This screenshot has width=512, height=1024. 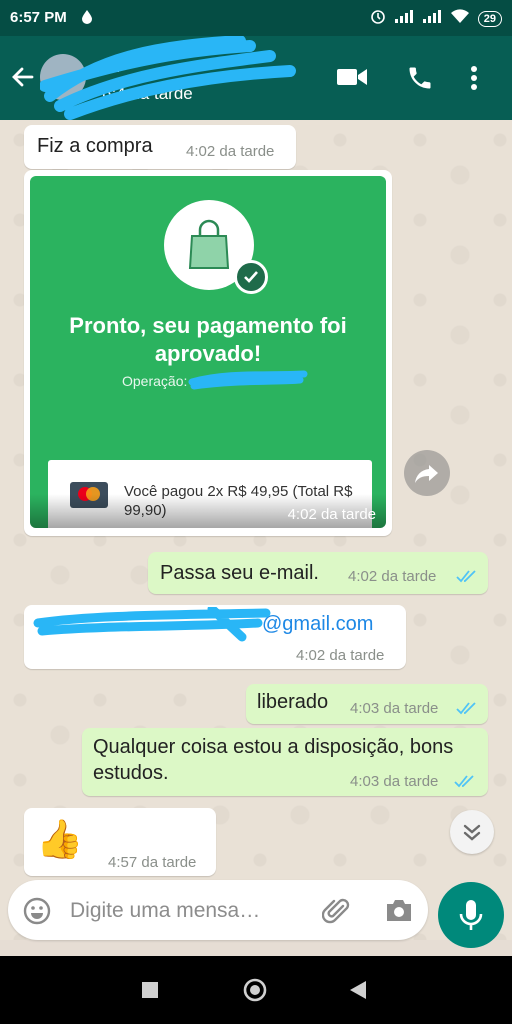 What do you see at coordinates (336, 913) in the screenshot?
I see `attach-icon` at bounding box center [336, 913].